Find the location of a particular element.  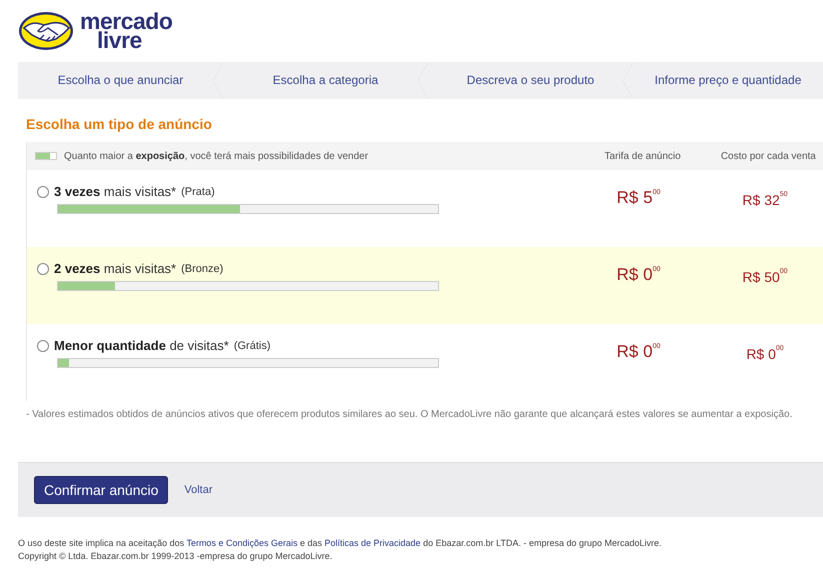

option-label: Menor quantidade de visitas* is located at coordinates (141, 345).